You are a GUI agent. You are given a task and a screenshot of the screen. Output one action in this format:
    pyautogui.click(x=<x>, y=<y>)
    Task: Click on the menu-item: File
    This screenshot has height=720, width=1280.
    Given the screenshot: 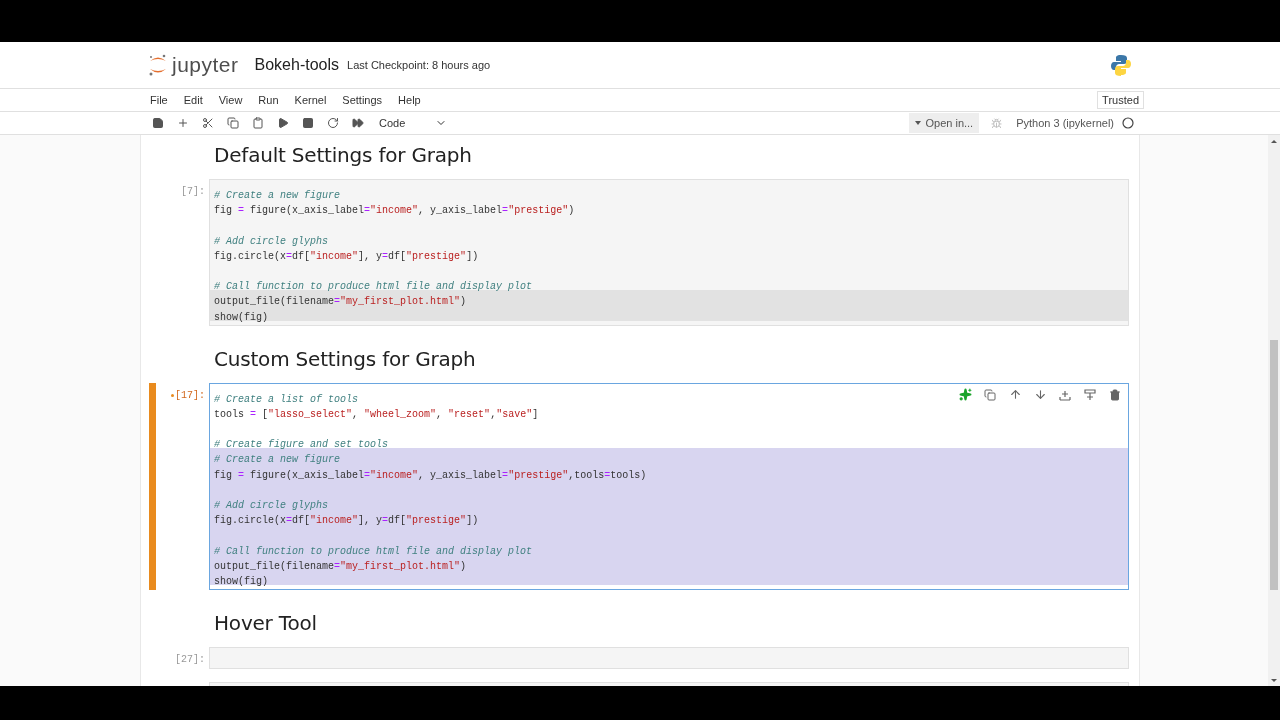 What is the action you would take?
    pyautogui.click(x=159, y=100)
    